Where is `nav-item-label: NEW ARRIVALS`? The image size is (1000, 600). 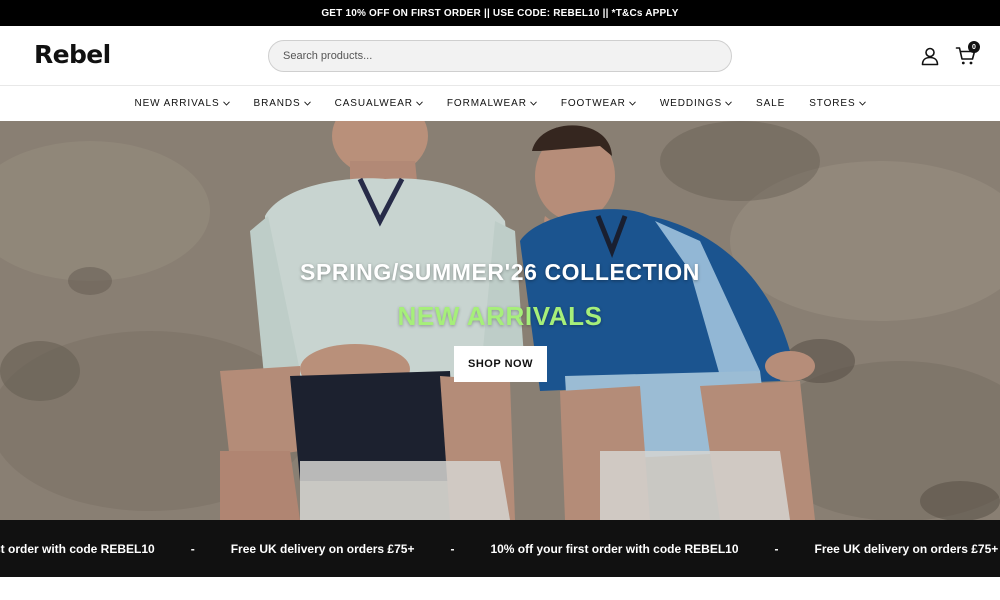 nav-item-label: NEW ARRIVALS is located at coordinates (177, 103).